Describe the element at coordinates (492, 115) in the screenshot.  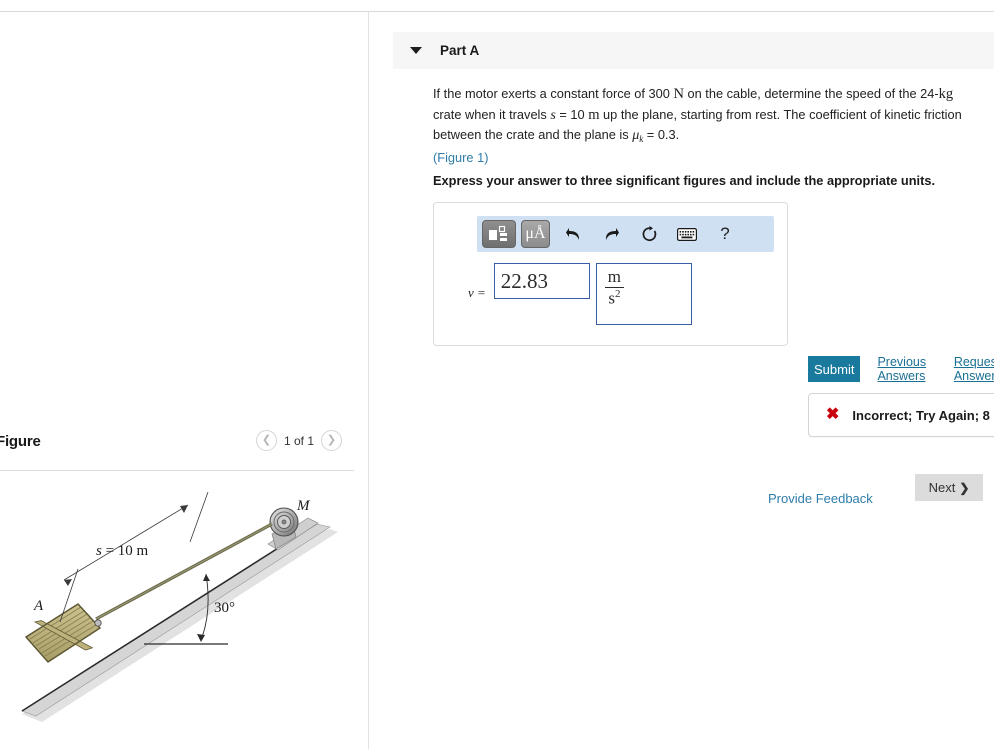
I see `question-seg-3: crate when it travels` at that location.